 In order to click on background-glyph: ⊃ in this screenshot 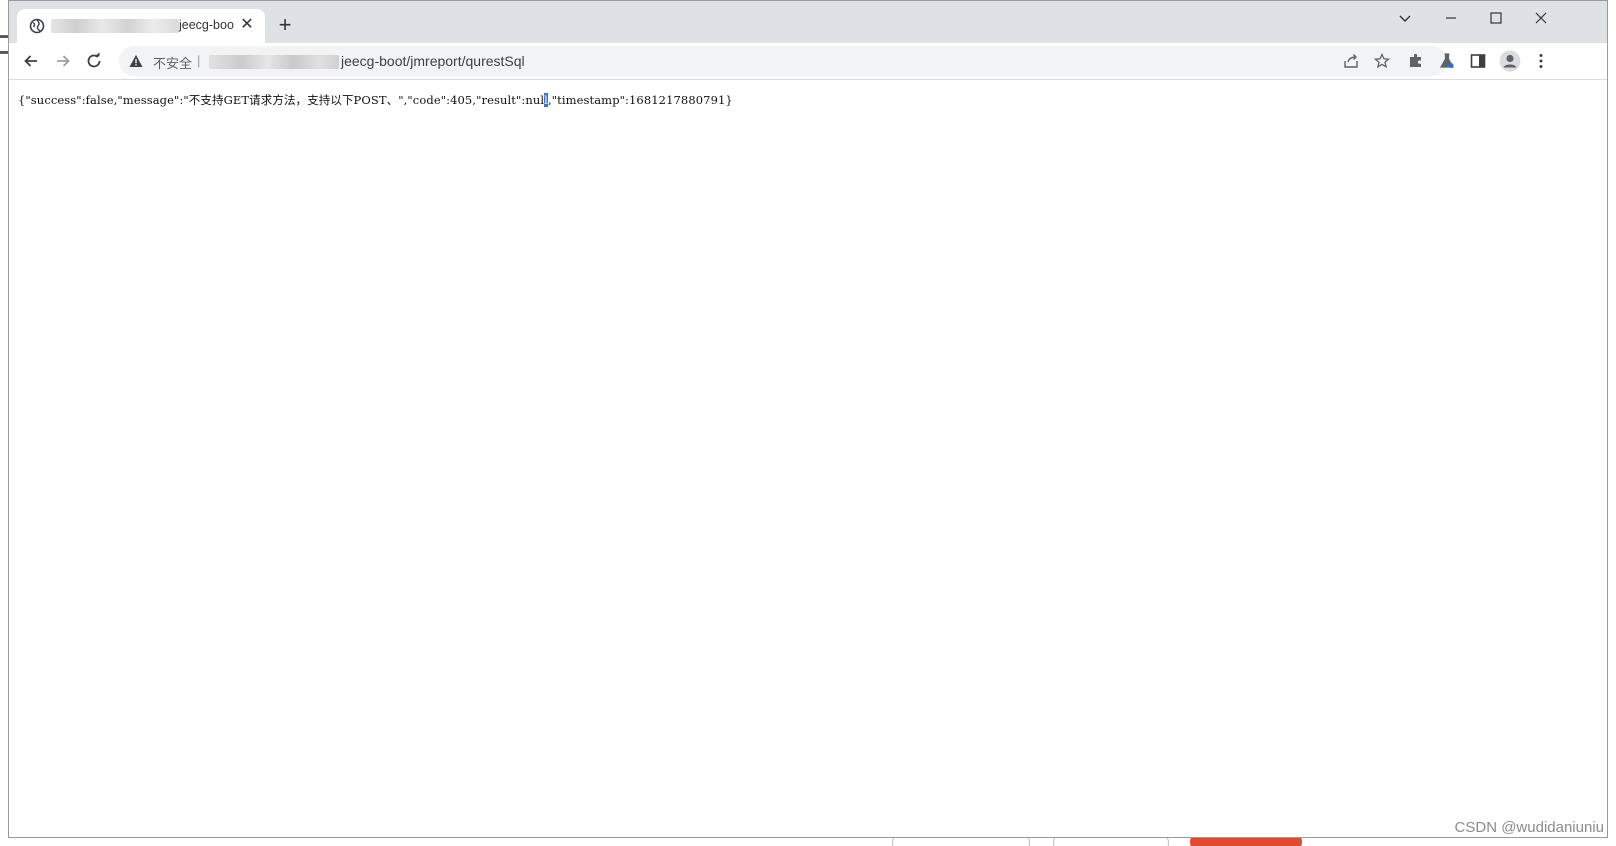, I will do `click(4, 44)`.